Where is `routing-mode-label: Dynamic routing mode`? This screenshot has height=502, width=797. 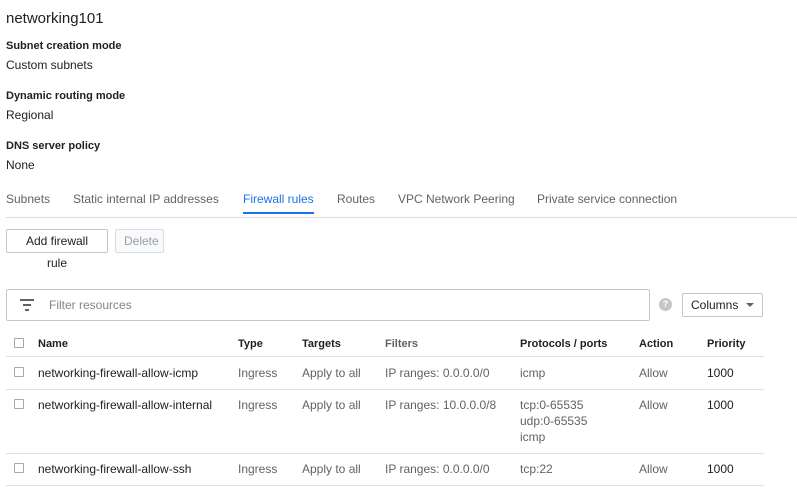
routing-mode-label: Dynamic routing mode is located at coordinates (66, 96).